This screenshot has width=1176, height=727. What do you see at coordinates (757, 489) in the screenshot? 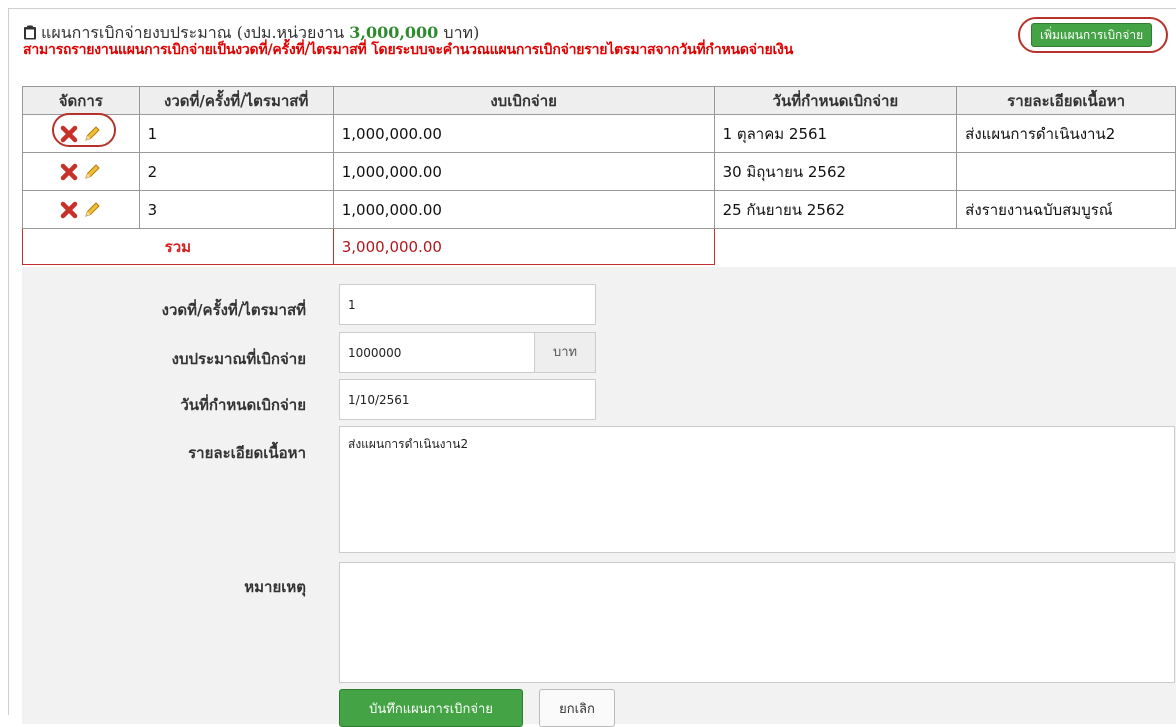
I see `detail-textarea: ส่งแผนการดำเนินงาน2` at bounding box center [757, 489].